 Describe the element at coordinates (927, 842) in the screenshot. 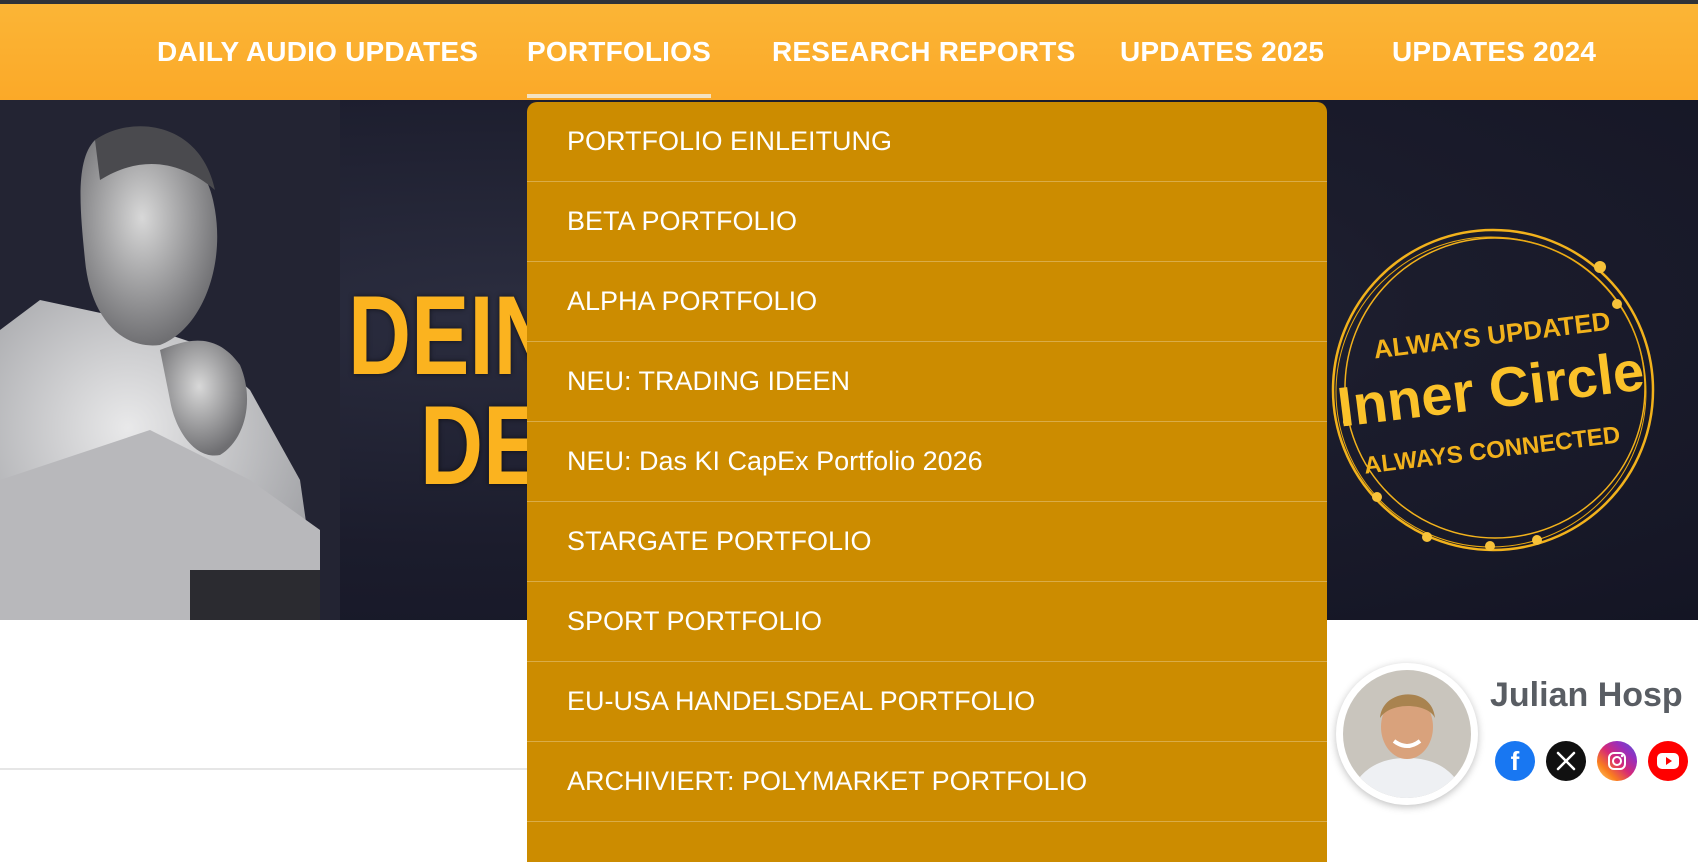

I see `menu-item-next` at that location.